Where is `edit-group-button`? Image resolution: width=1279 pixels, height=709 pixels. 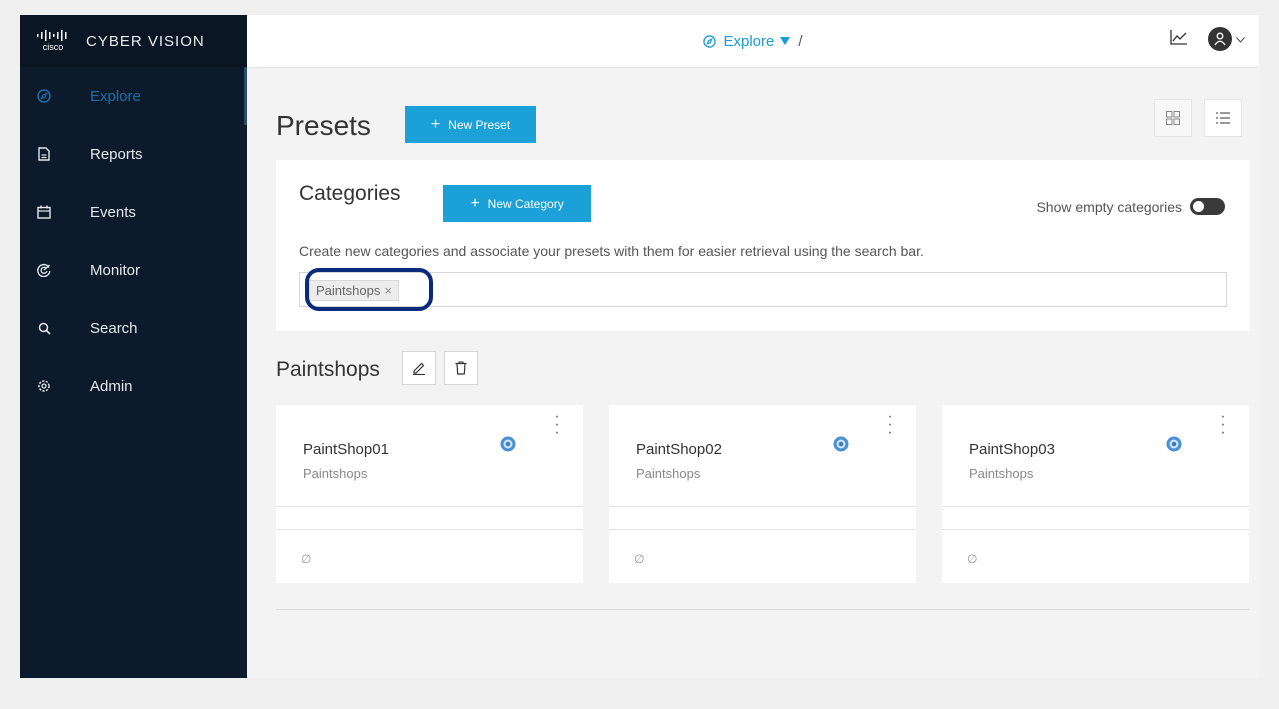 edit-group-button is located at coordinates (419, 368).